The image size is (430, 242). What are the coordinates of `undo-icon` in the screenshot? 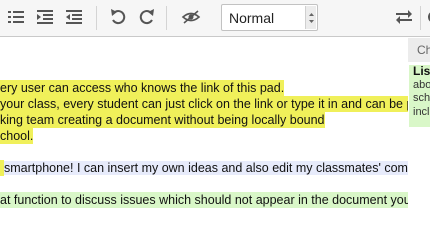 It's located at (118, 17).